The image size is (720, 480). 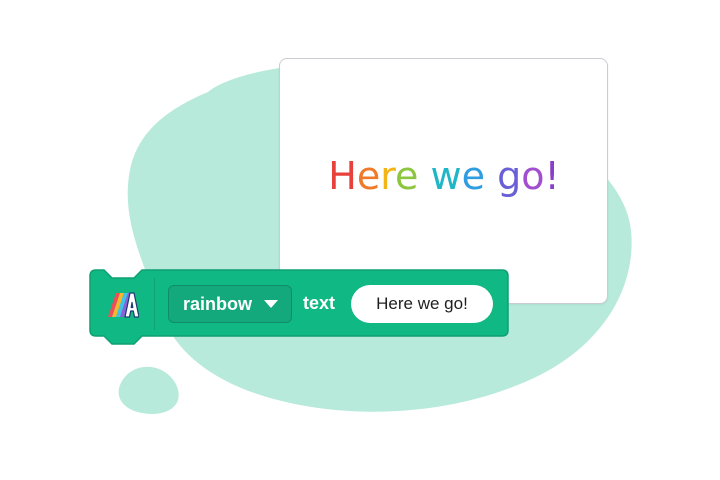 I want to click on rainbow-letter: r, so click(x=388, y=176).